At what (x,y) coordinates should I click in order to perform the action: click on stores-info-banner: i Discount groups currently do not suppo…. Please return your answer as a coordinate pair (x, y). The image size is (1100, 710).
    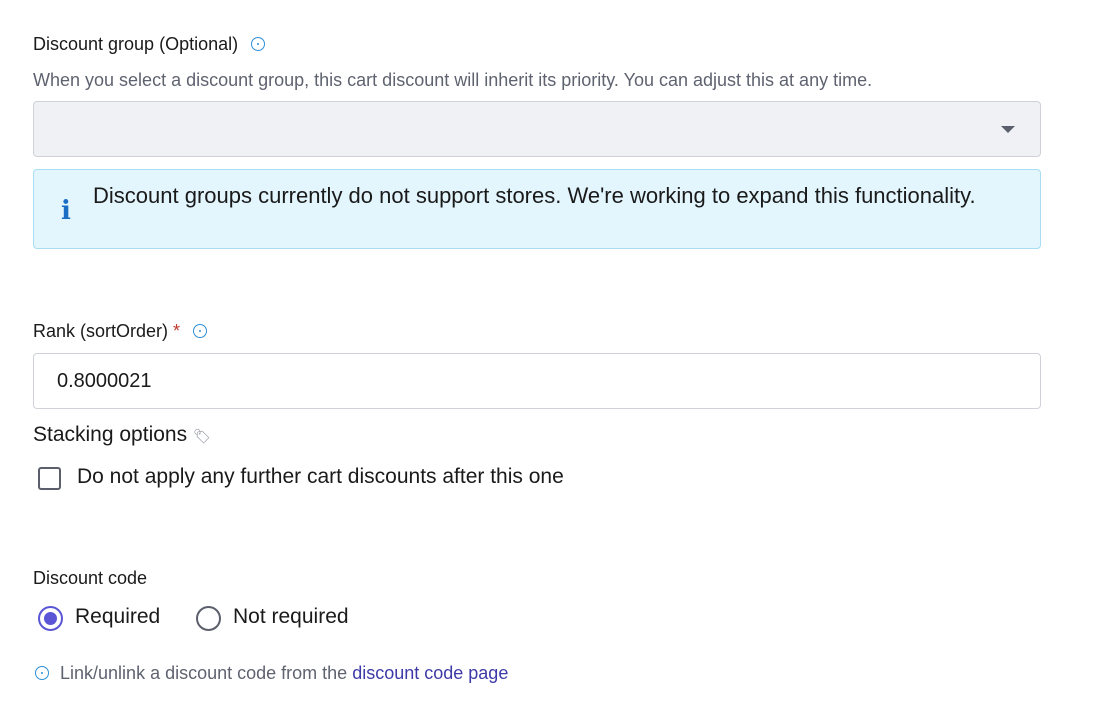
    Looking at the image, I should click on (537, 209).